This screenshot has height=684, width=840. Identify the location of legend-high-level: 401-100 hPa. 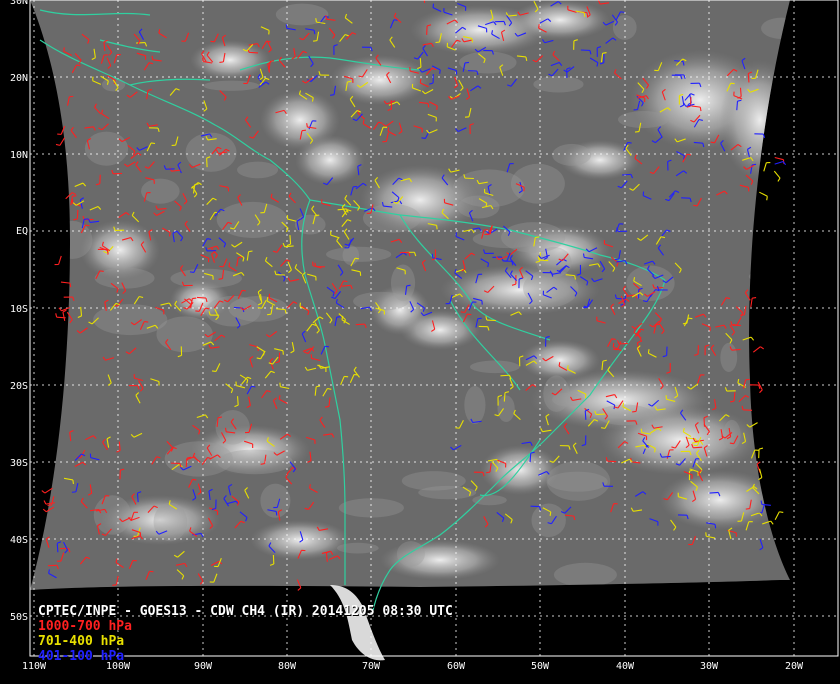
(245, 656).